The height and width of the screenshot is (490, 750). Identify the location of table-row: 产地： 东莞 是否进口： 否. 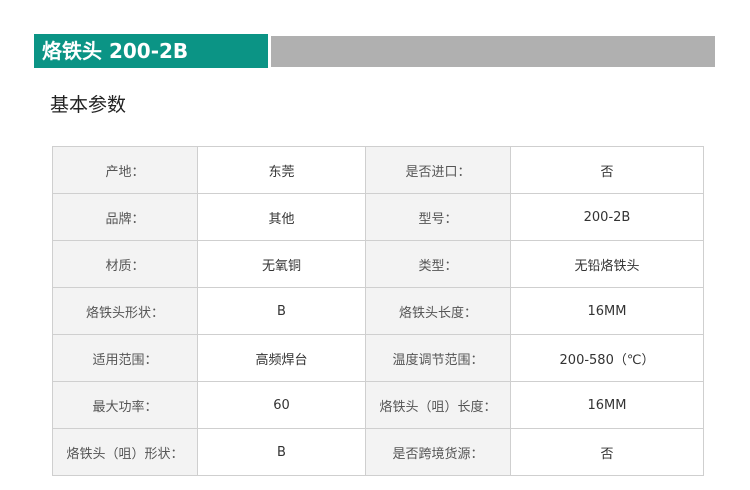
(378, 170).